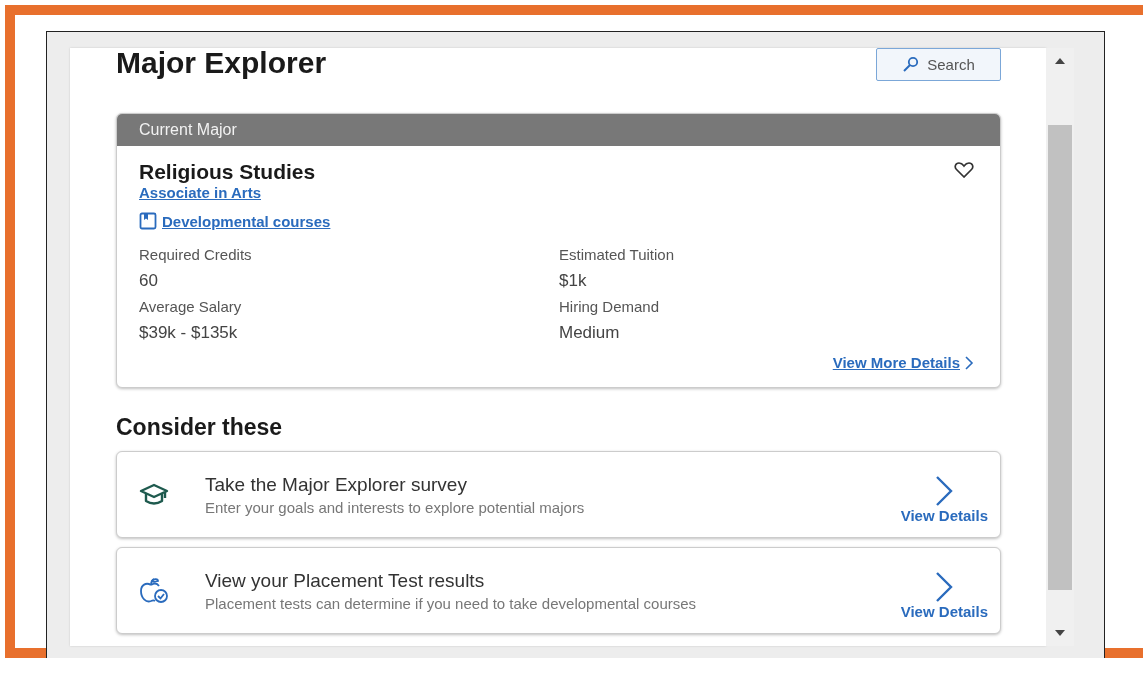  I want to click on stat-label: Hiring Demand, so click(610, 307).